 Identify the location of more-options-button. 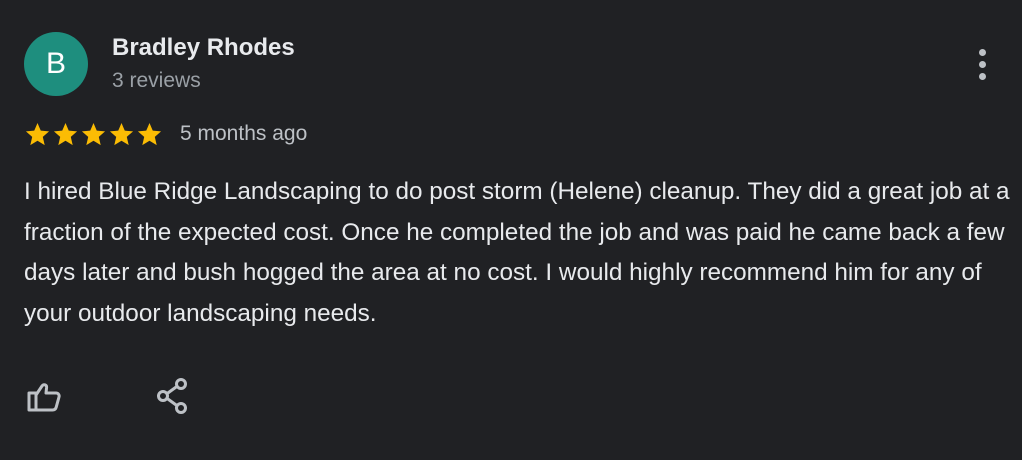
(982, 64).